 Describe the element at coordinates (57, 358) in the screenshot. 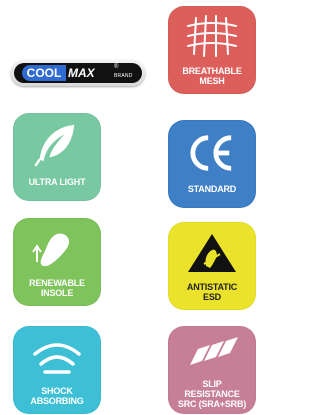

I see `shock-waves-icon` at that location.